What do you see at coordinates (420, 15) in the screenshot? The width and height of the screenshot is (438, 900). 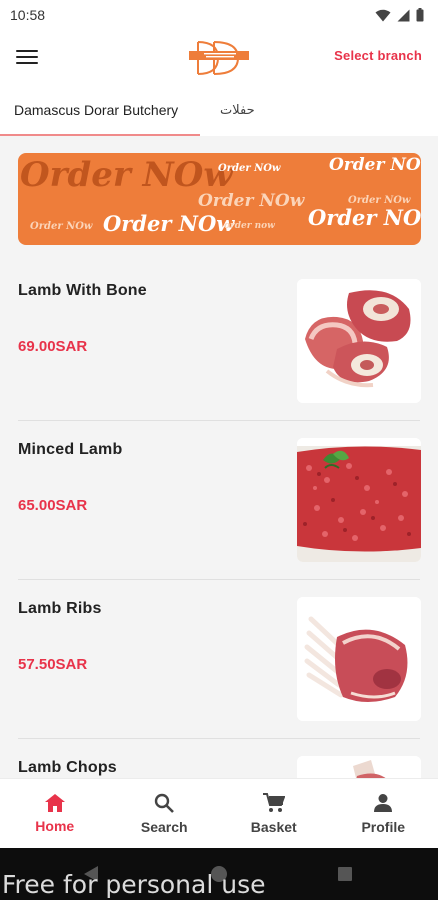 I see `battery-icon` at bounding box center [420, 15].